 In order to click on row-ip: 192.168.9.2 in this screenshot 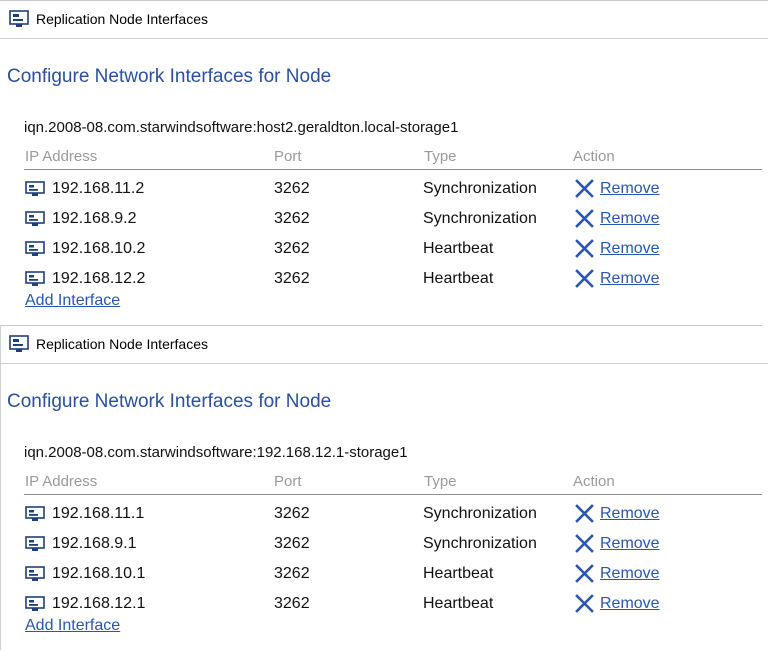, I will do `click(94, 218)`.